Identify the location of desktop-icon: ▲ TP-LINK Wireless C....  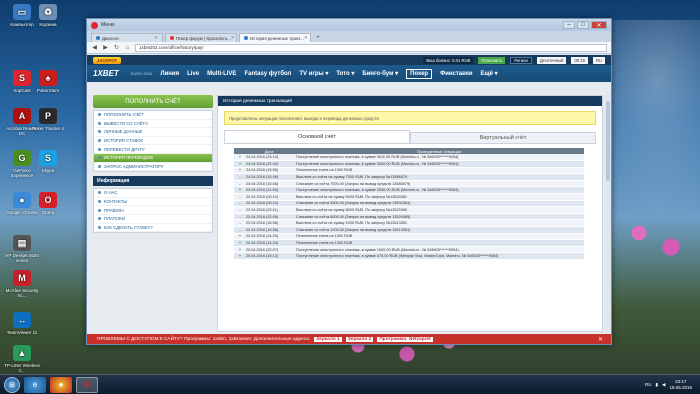
(22, 359).